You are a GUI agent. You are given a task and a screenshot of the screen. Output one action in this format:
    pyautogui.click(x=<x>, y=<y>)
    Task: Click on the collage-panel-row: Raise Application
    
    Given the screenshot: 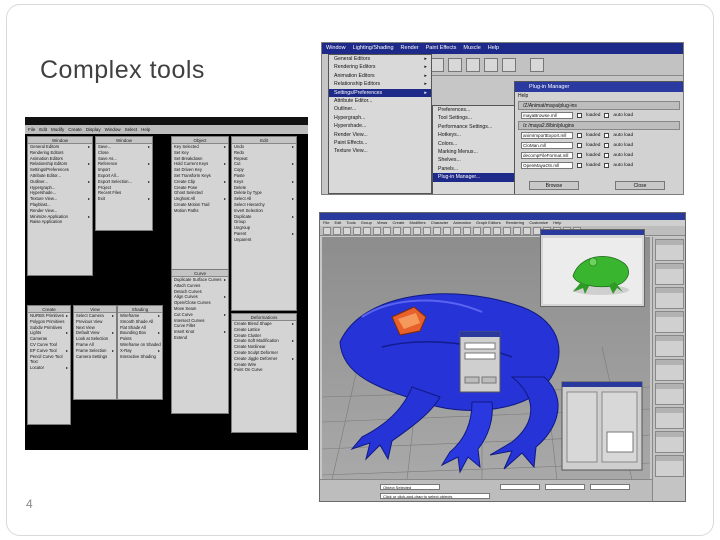 What is the action you would take?
    pyautogui.click(x=60, y=222)
    